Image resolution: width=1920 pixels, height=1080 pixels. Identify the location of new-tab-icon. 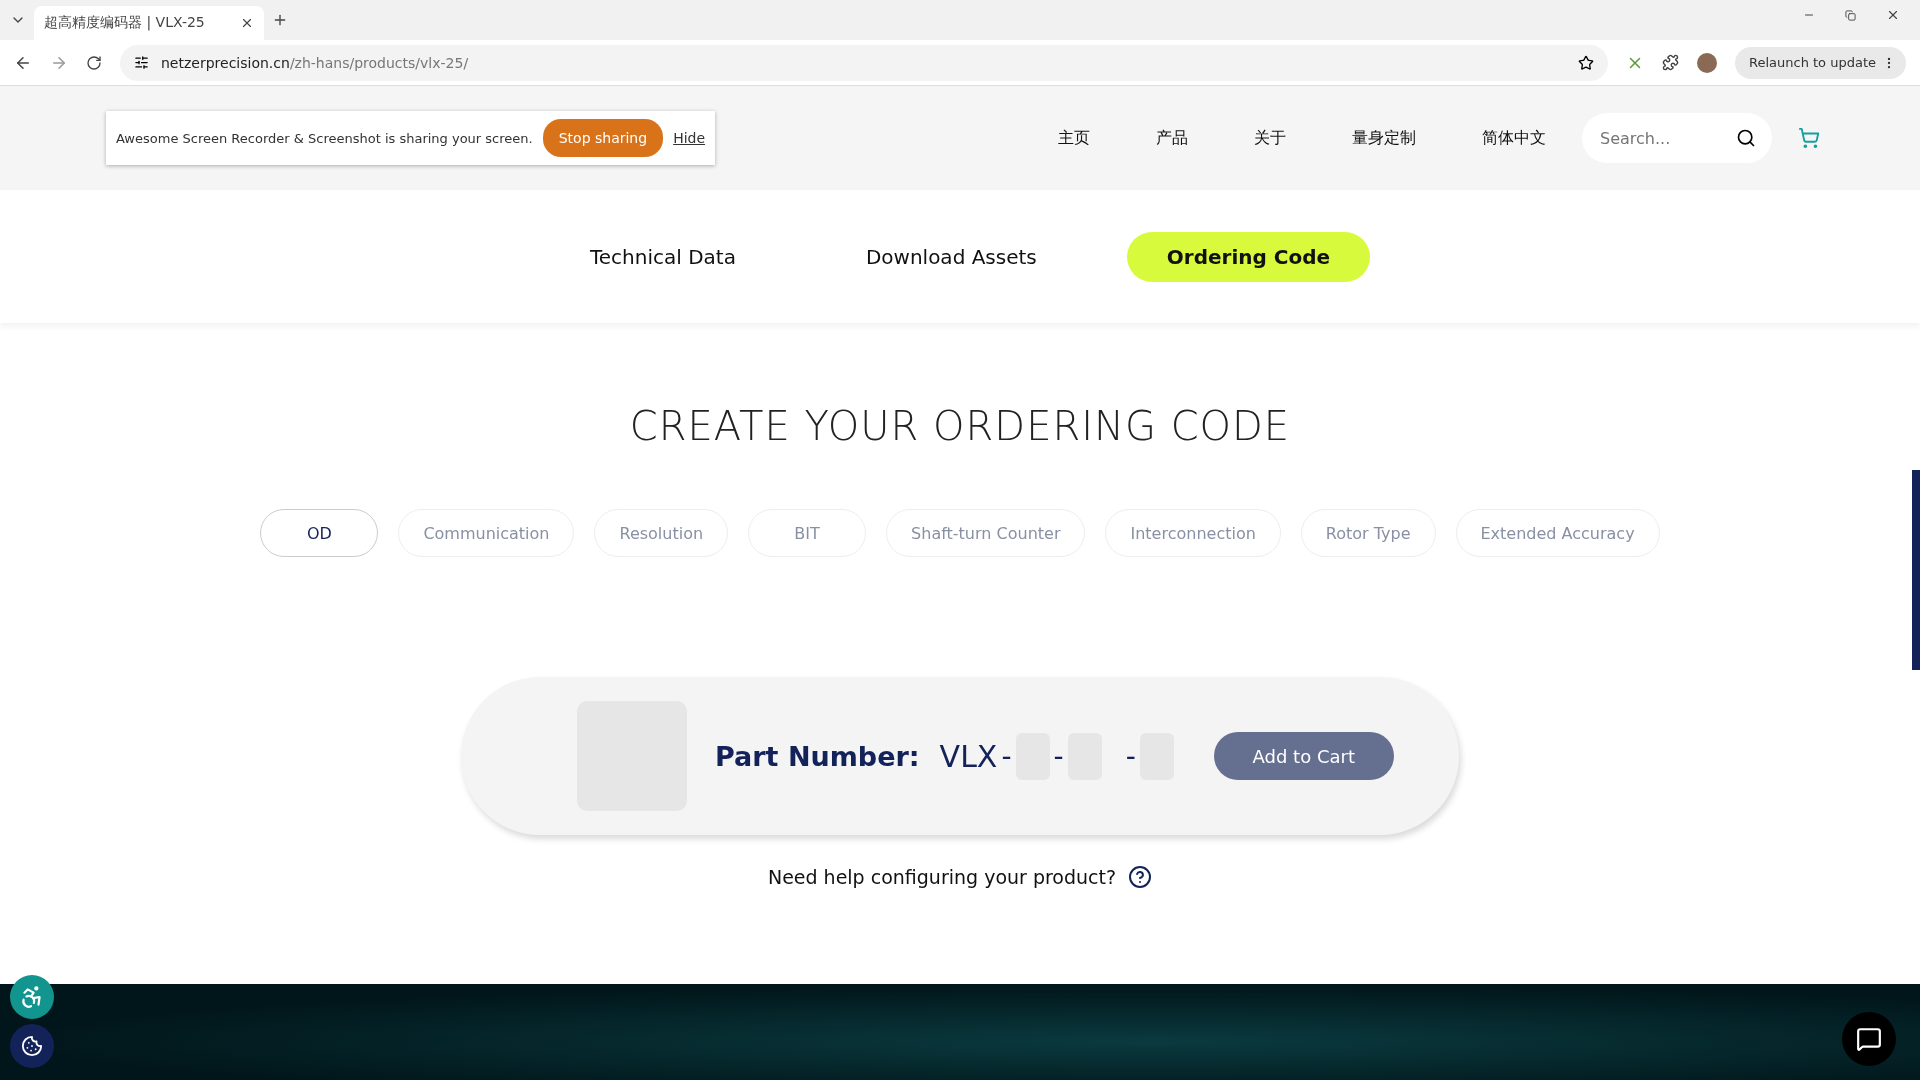
(280, 20).